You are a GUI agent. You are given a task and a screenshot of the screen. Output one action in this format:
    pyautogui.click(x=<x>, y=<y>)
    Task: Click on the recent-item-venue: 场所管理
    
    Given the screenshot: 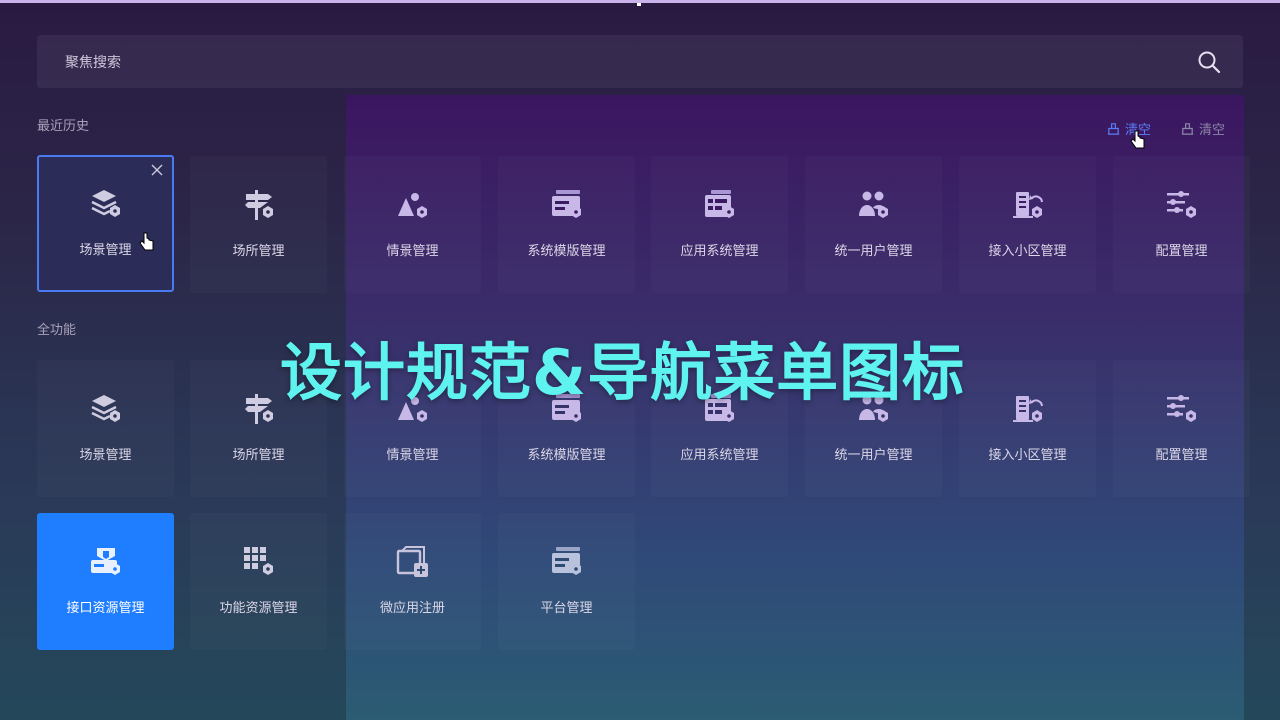 What is the action you would take?
    pyautogui.click(x=258, y=224)
    